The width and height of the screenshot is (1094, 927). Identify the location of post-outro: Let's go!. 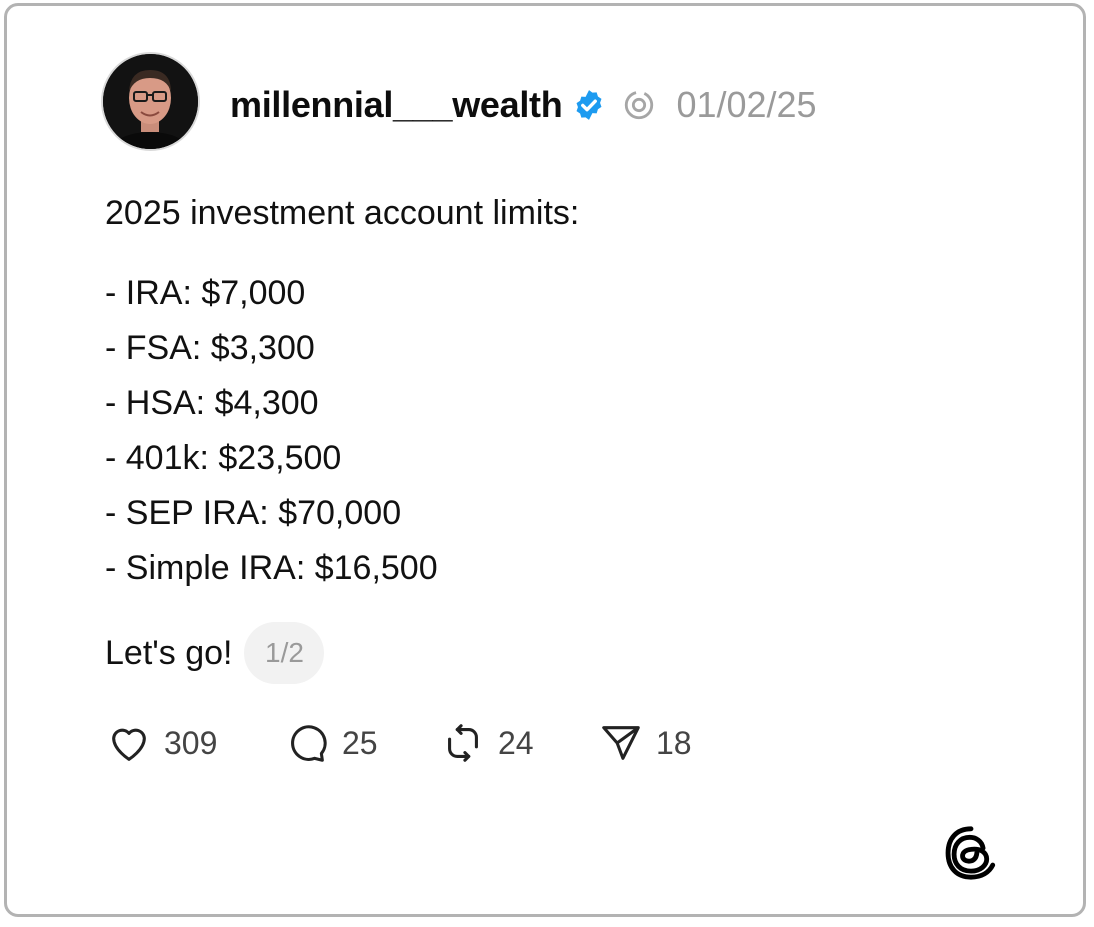
(169, 652).